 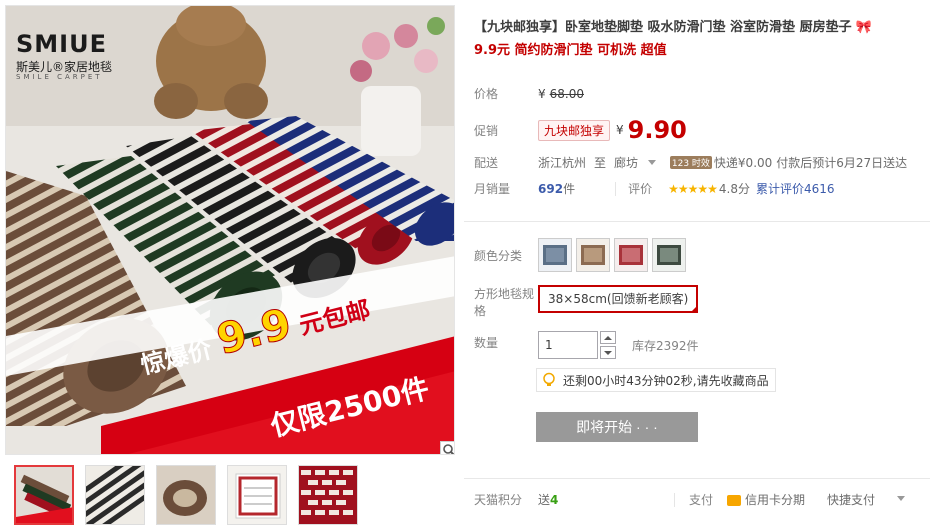 I want to click on size-option-selected: 38×58cm(回馈新老顾客), so click(x=618, y=299).